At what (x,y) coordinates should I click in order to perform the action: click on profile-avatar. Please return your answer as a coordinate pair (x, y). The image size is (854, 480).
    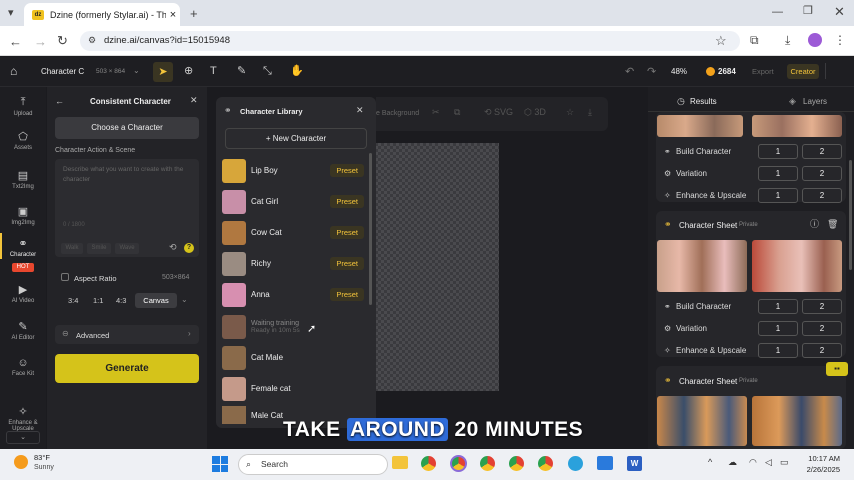
    Looking at the image, I should click on (815, 40).